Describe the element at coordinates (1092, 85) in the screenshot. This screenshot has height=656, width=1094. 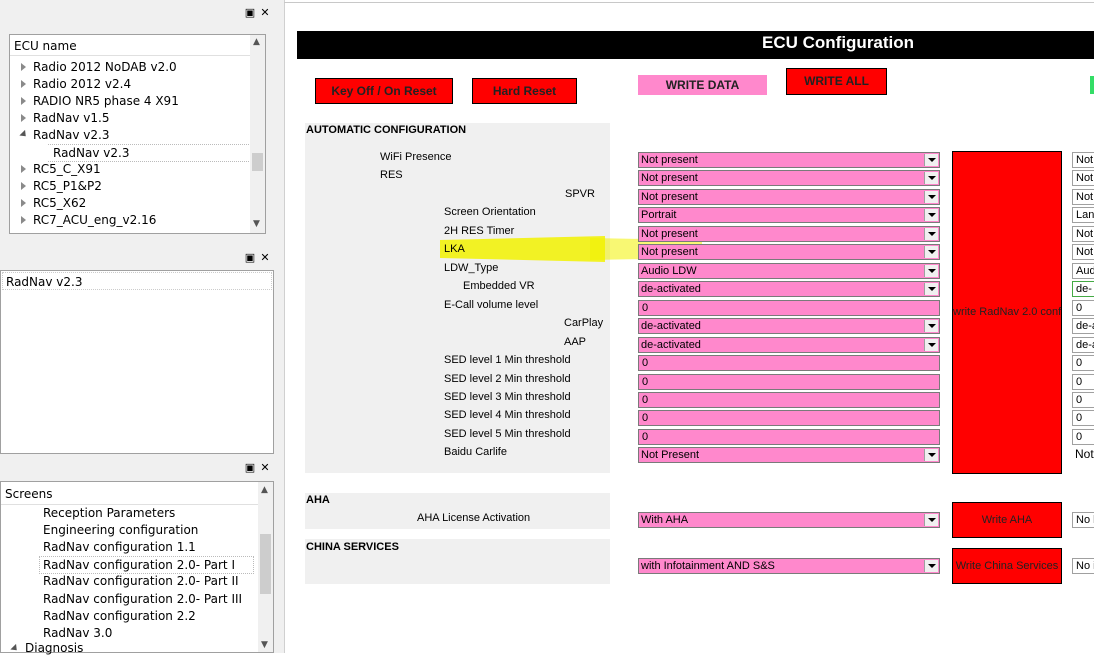
I see `status-indicator` at that location.